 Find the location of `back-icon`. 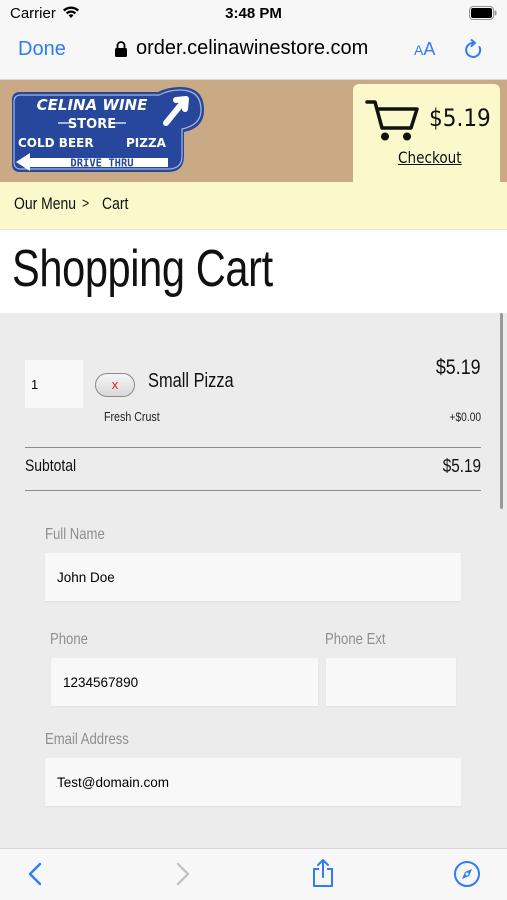

back-icon is located at coordinates (36, 874).